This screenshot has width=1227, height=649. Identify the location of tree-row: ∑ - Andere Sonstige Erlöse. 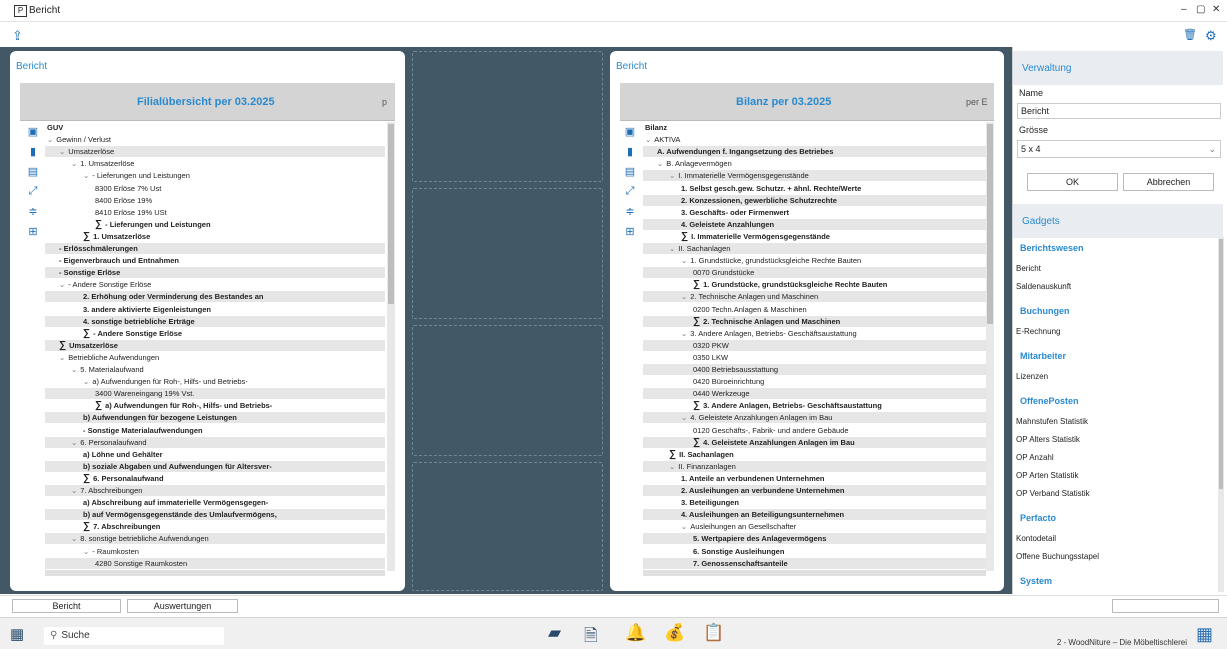
(215, 333).